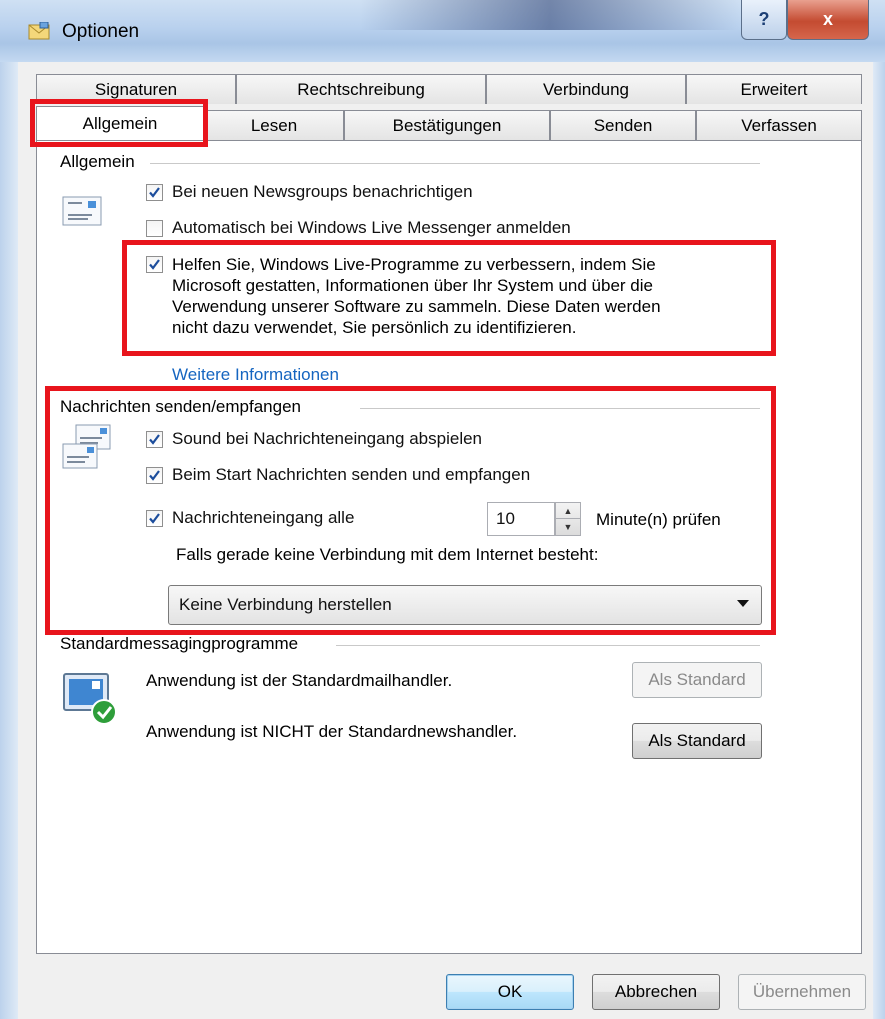  Describe the element at coordinates (568, 511) in the screenshot. I see `spin-up-icon: ▲` at that location.